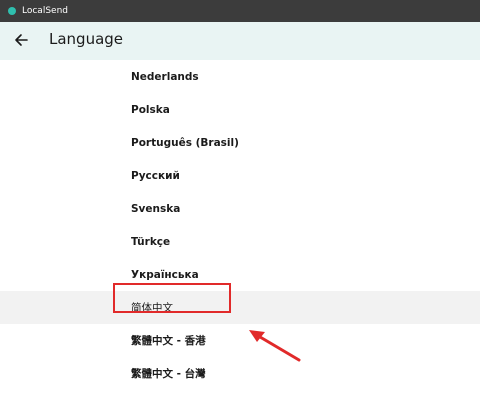  What do you see at coordinates (185, 142) in the screenshot?
I see `language-label: Português (Brasil)` at bounding box center [185, 142].